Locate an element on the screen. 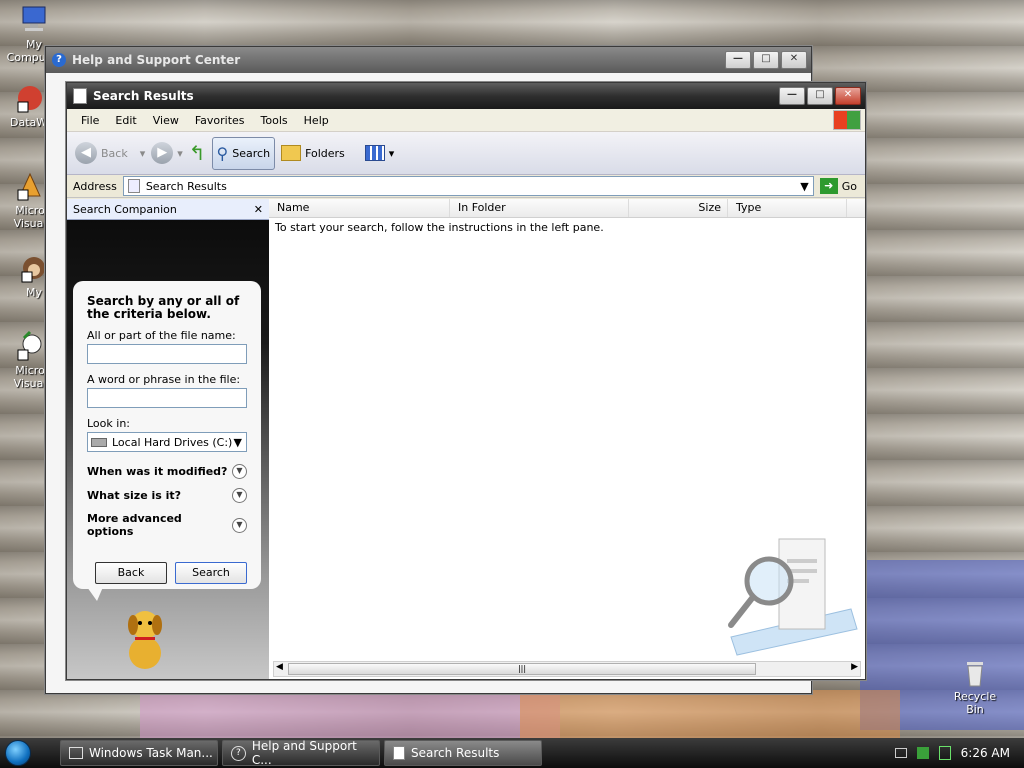 The image size is (1024, 768). search-companion-title: Search Companion is located at coordinates (125, 209).